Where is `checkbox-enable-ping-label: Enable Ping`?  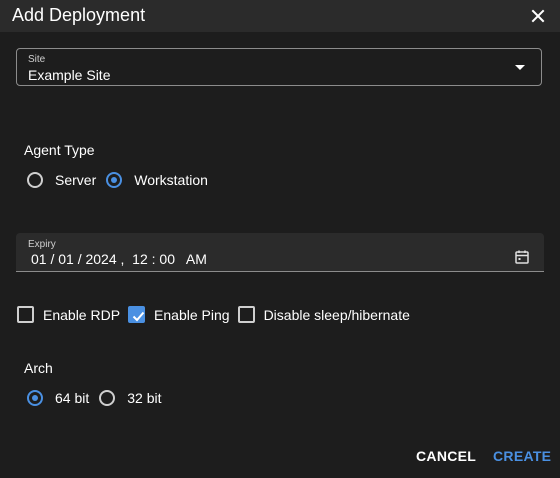
checkbox-enable-ping-label: Enable Ping is located at coordinates (192, 314).